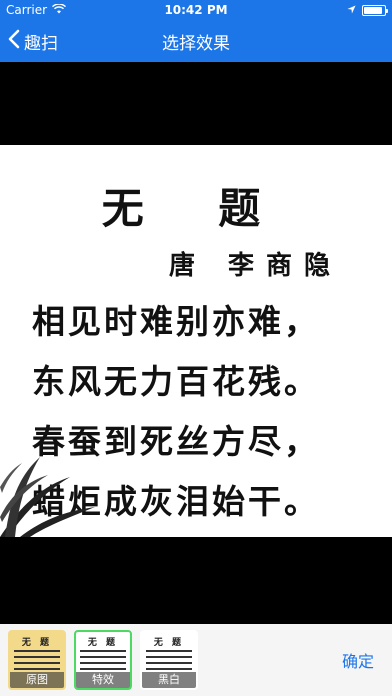  I want to click on effect-bw-thumbnail: 无 题 黑白, so click(169, 660).